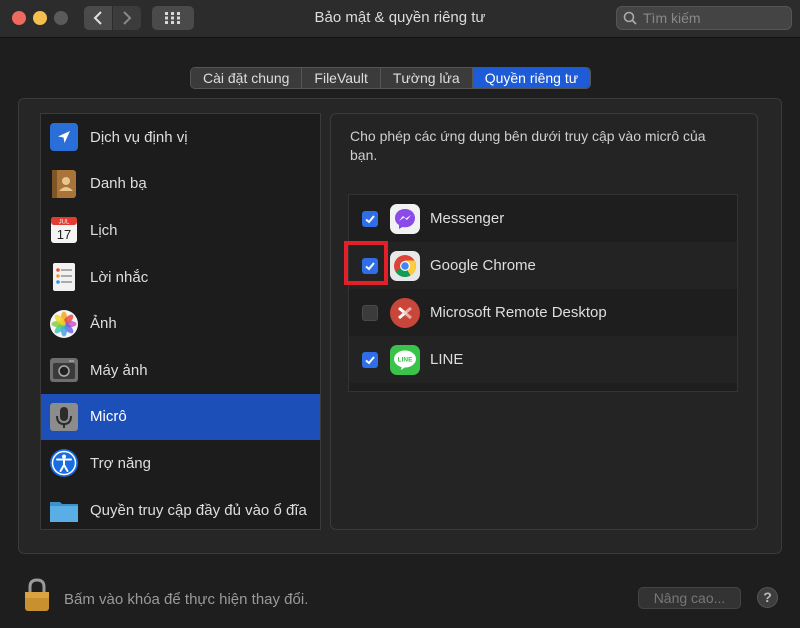 This screenshot has height=628, width=800. I want to click on lock-hint-text: Bấm vào khóa để thực hiện thay đổi., so click(186, 599).